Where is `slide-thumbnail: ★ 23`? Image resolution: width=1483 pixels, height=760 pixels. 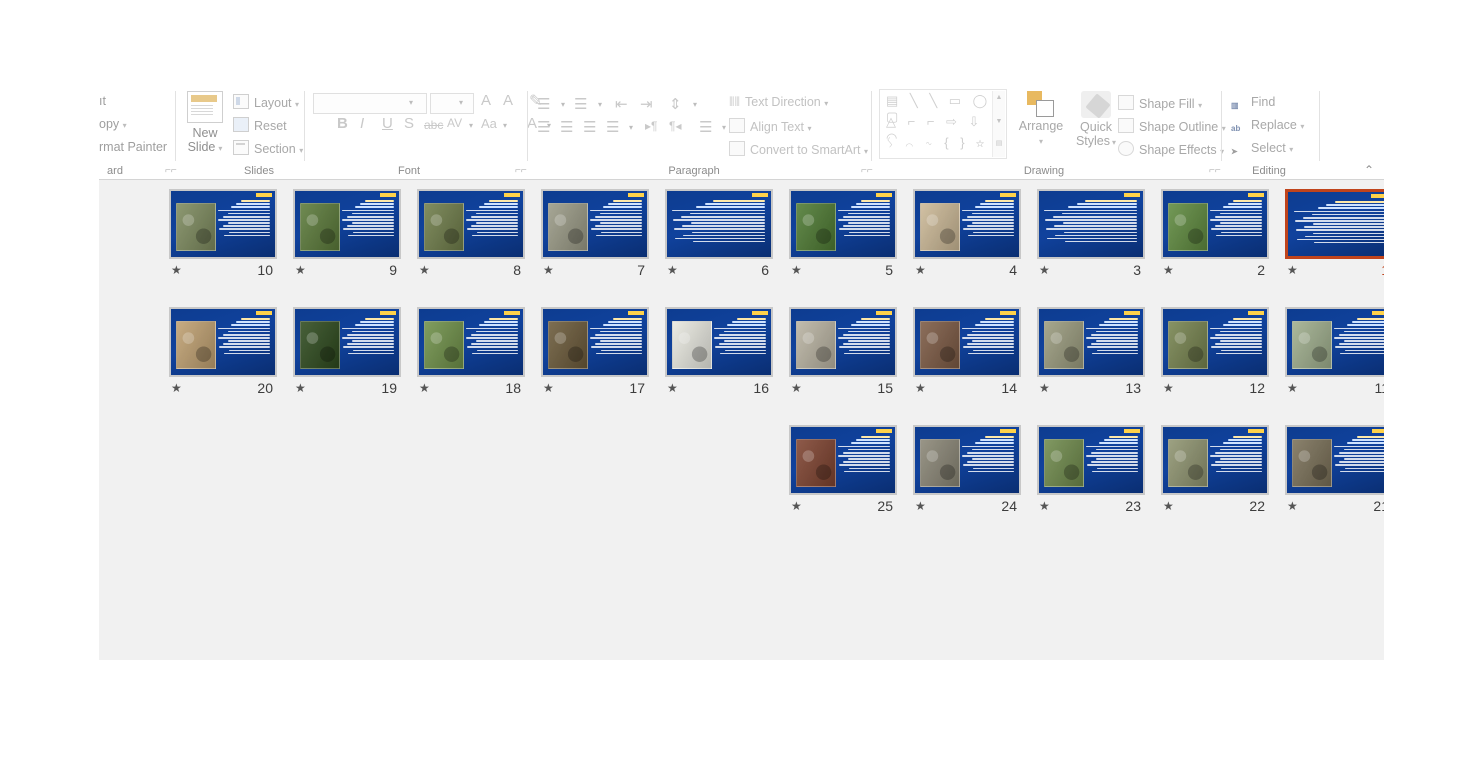
slide-thumbnail: ★ 23 is located at coordinates (1092, 471).